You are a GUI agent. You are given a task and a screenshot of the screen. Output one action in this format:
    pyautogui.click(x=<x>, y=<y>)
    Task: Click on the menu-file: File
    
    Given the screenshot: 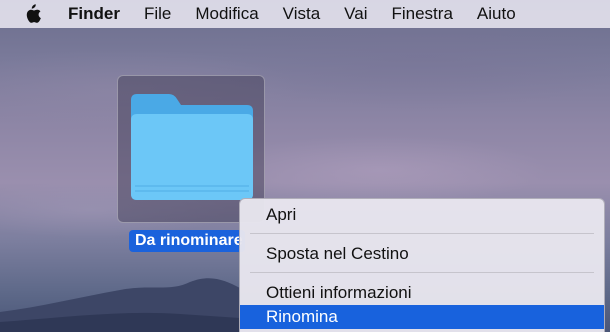 What is the action you would take?
    pyautogui.click(x=157, y=14)
    